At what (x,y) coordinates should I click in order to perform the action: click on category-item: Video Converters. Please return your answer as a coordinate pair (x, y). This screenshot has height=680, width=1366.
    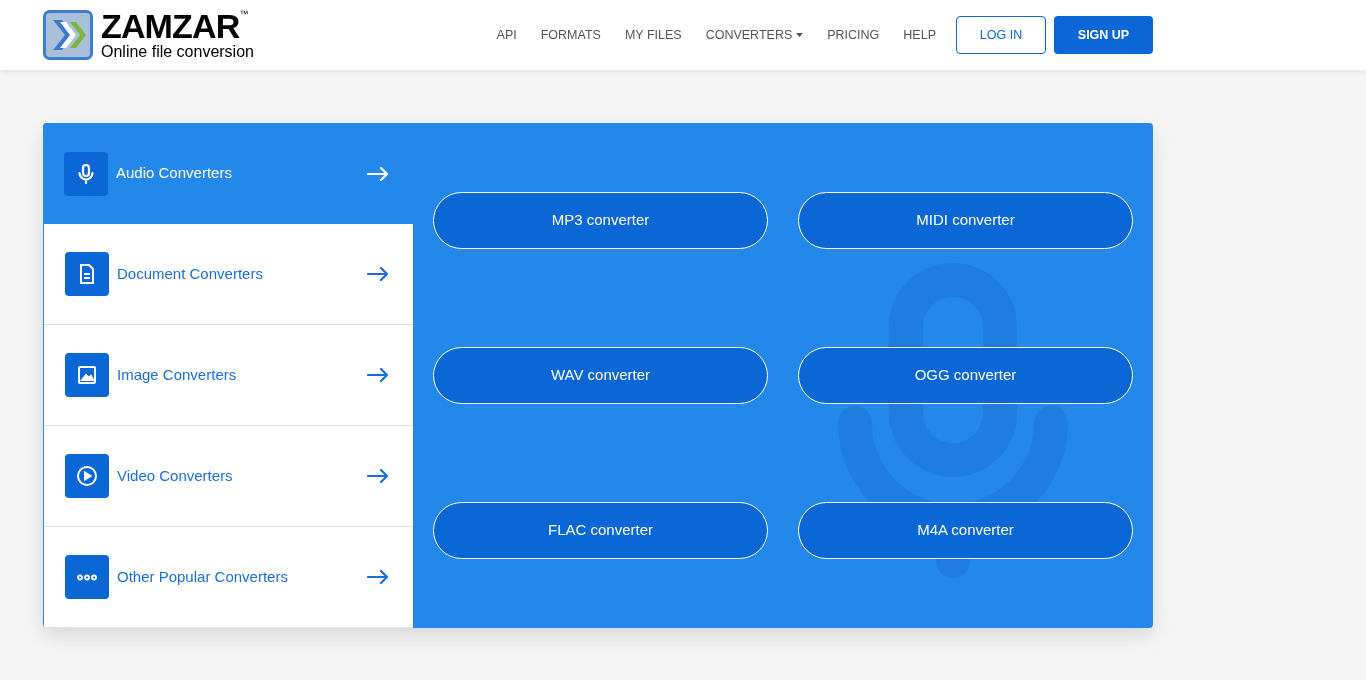
    Looking at the image, I should click on (228, 476).